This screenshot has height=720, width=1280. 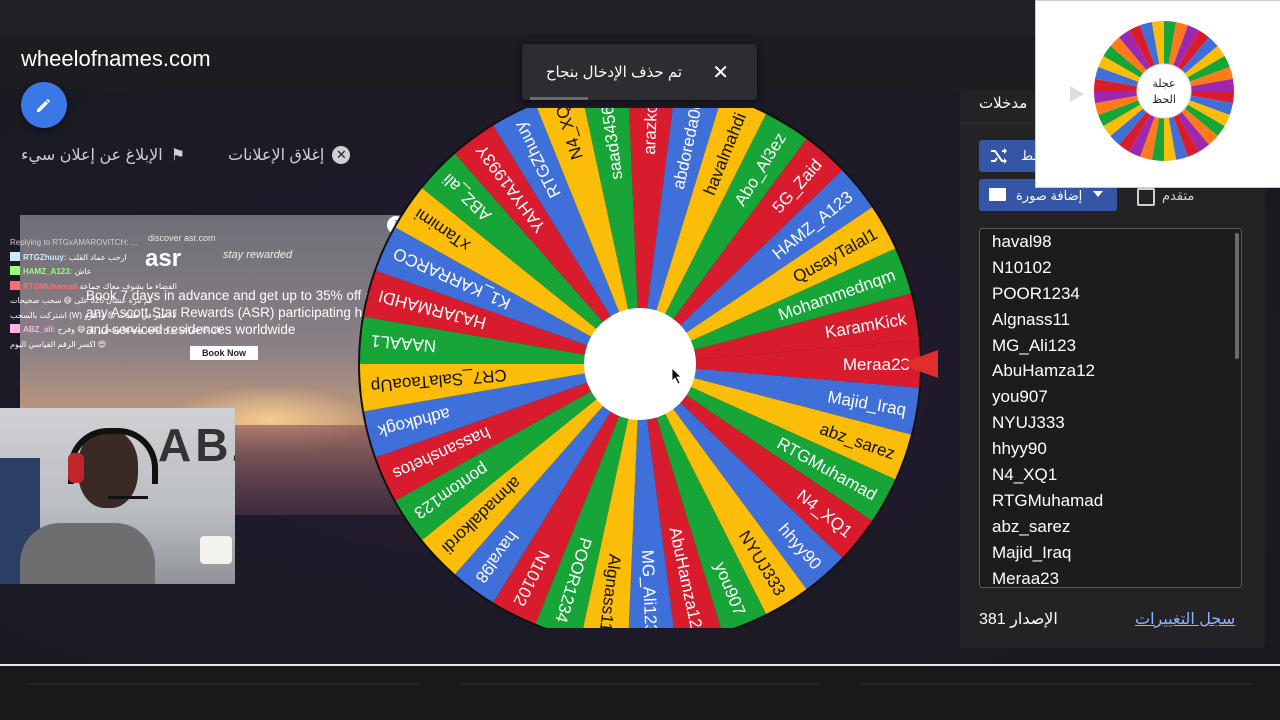 What do you see at coordinates (613, 72) in the screenshot?
I see `toast-message: تم حذف الإدخال بنجاح` at bounding box center [613, 72].